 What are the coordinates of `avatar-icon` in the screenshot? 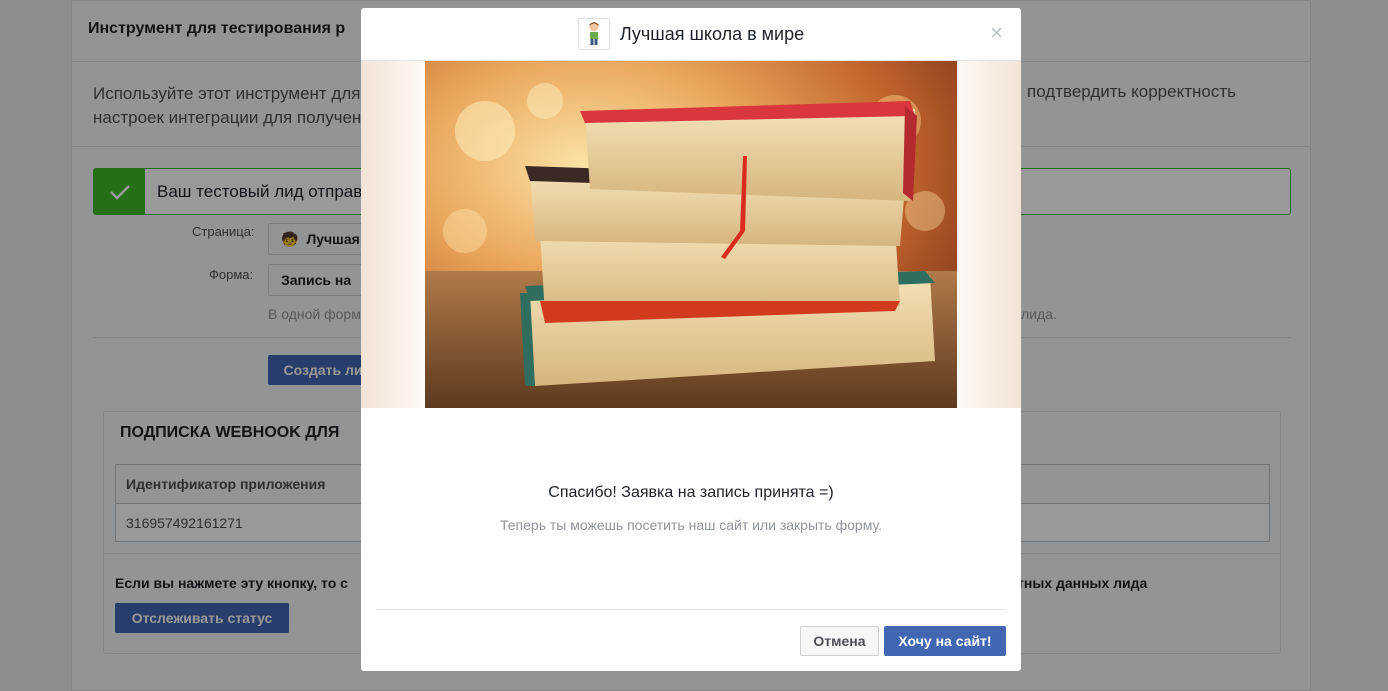 It's located at (593, 34).